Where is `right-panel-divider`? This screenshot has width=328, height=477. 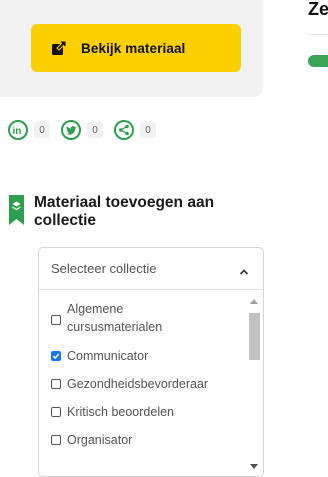 right-panel-divider is located at coordinates (318, 34).